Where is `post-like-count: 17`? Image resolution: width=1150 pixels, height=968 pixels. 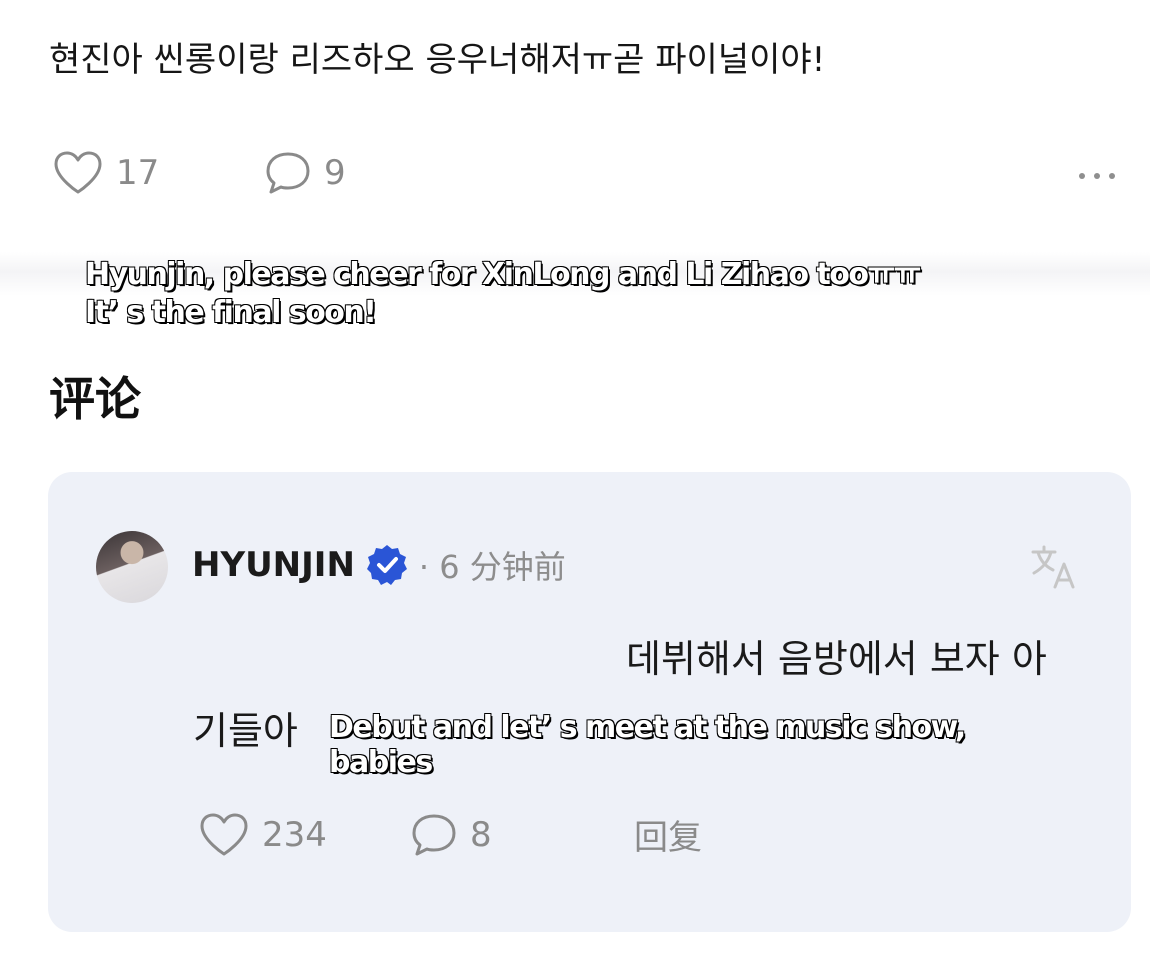 post-like-count: 17 is located at coordinates (138, 173).